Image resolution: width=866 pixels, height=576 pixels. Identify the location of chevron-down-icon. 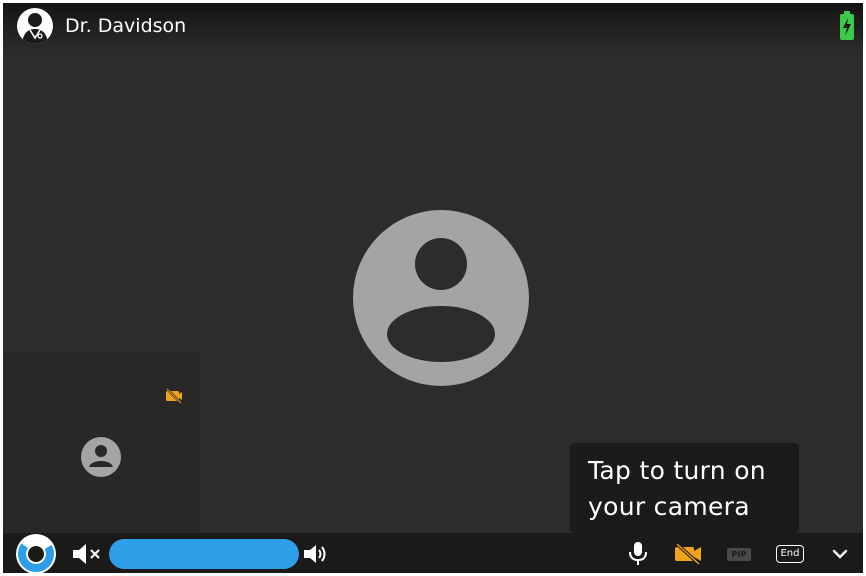
(840, 554).